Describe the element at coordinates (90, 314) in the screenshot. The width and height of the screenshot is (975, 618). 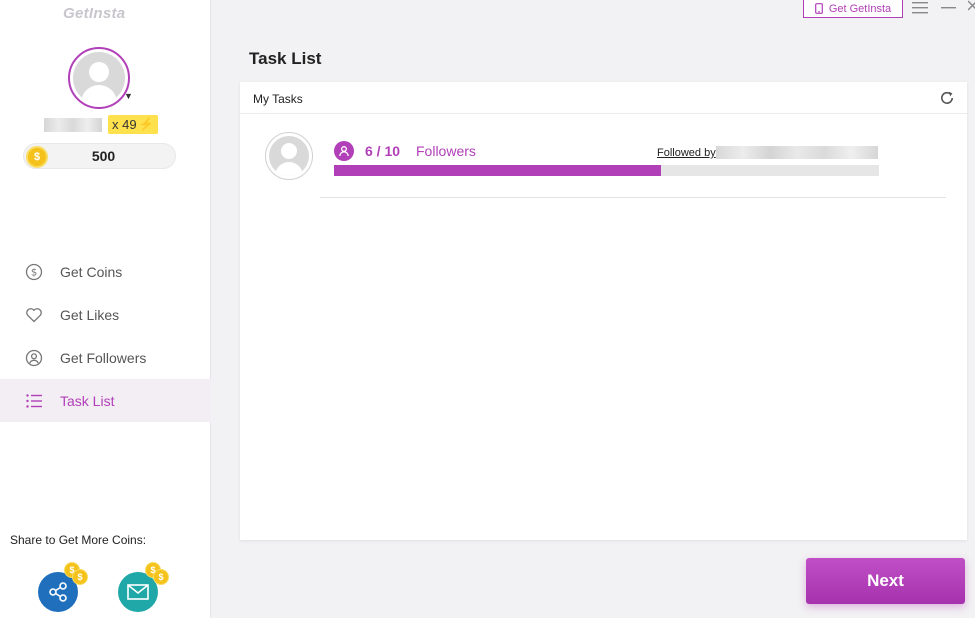
I see `sidebar-item-label: Get Likes` at that location.